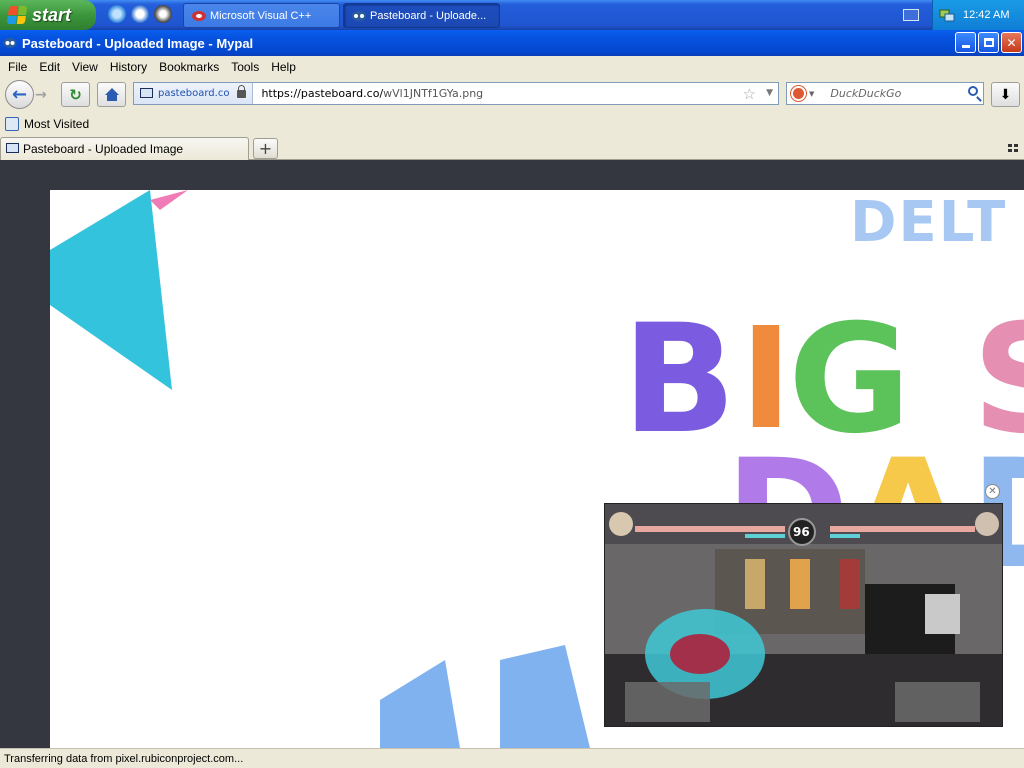 This screenshot has height=768, width=1024. I want to click on start-label: start, so click(52, 14).